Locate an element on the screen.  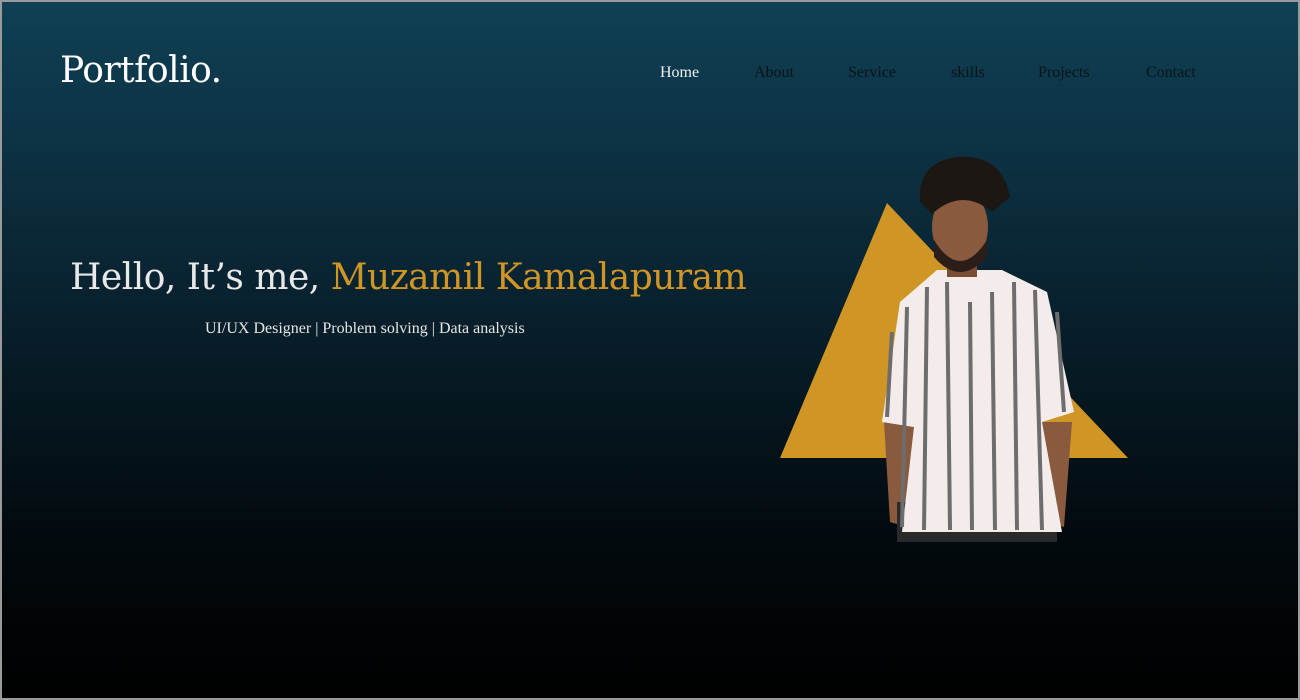
hero-illustration is located at coordinates (954, 349).